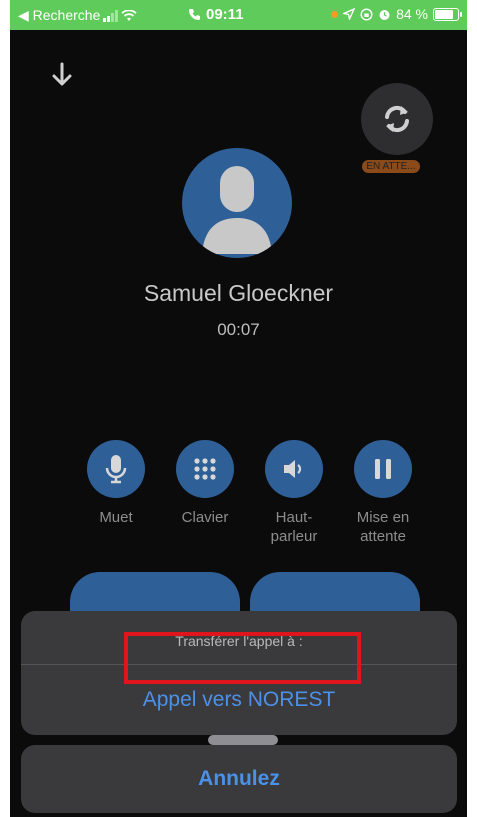  I want to click on orange-dot-icon, so click(335, 14).